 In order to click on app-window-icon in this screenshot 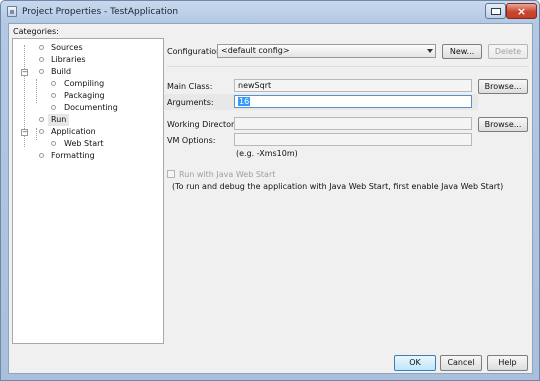, I will do `click(12, 11)`.